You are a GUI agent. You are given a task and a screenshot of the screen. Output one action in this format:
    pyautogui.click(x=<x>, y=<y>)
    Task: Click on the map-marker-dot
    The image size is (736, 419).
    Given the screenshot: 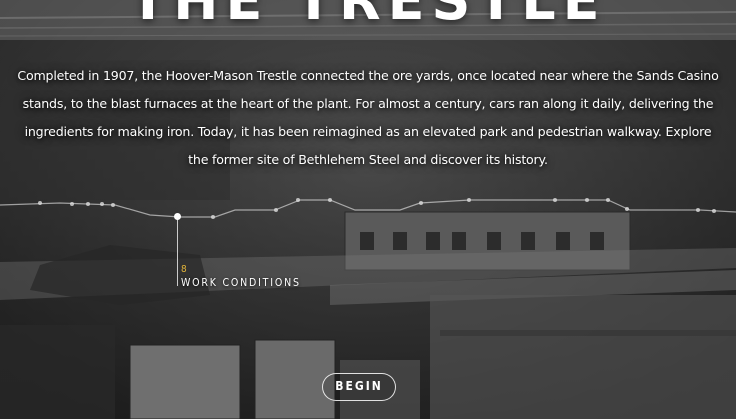 What is the action you would take?
    pyautogui.click(x=177, y=216)
    